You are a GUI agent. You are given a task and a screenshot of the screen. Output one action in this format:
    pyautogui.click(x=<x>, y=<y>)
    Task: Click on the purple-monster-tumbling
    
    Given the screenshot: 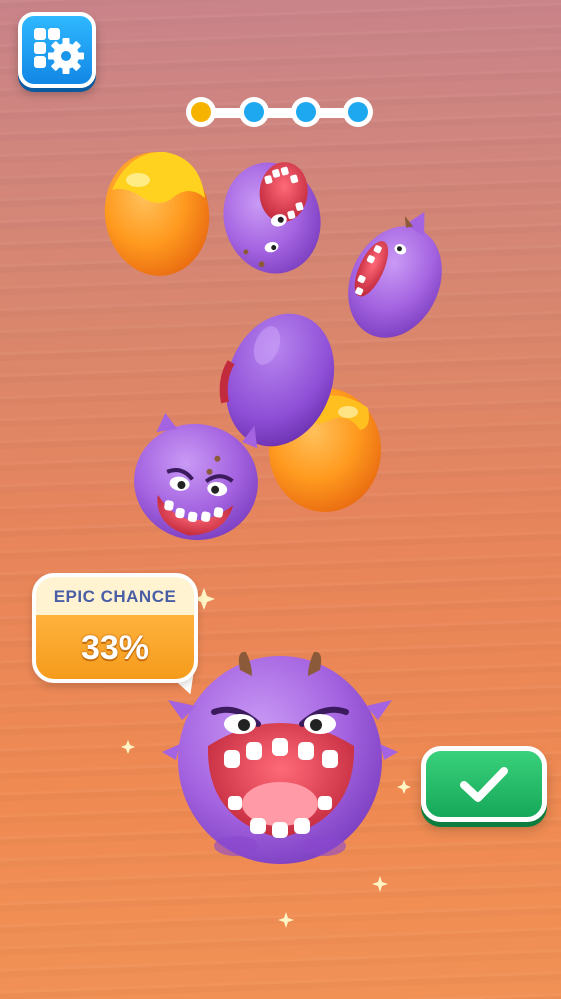 What is the action you would take?
    pyautogui.click(x=272, y=218)
    